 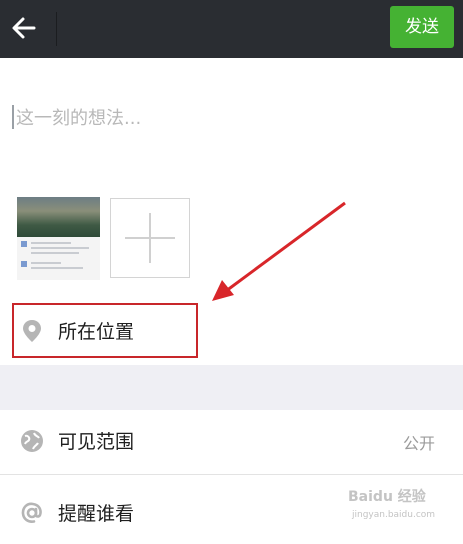 What do you see at coordinates (31, 512) in the screenshot?
I see `at-icon` at bounding box center [31, 512].